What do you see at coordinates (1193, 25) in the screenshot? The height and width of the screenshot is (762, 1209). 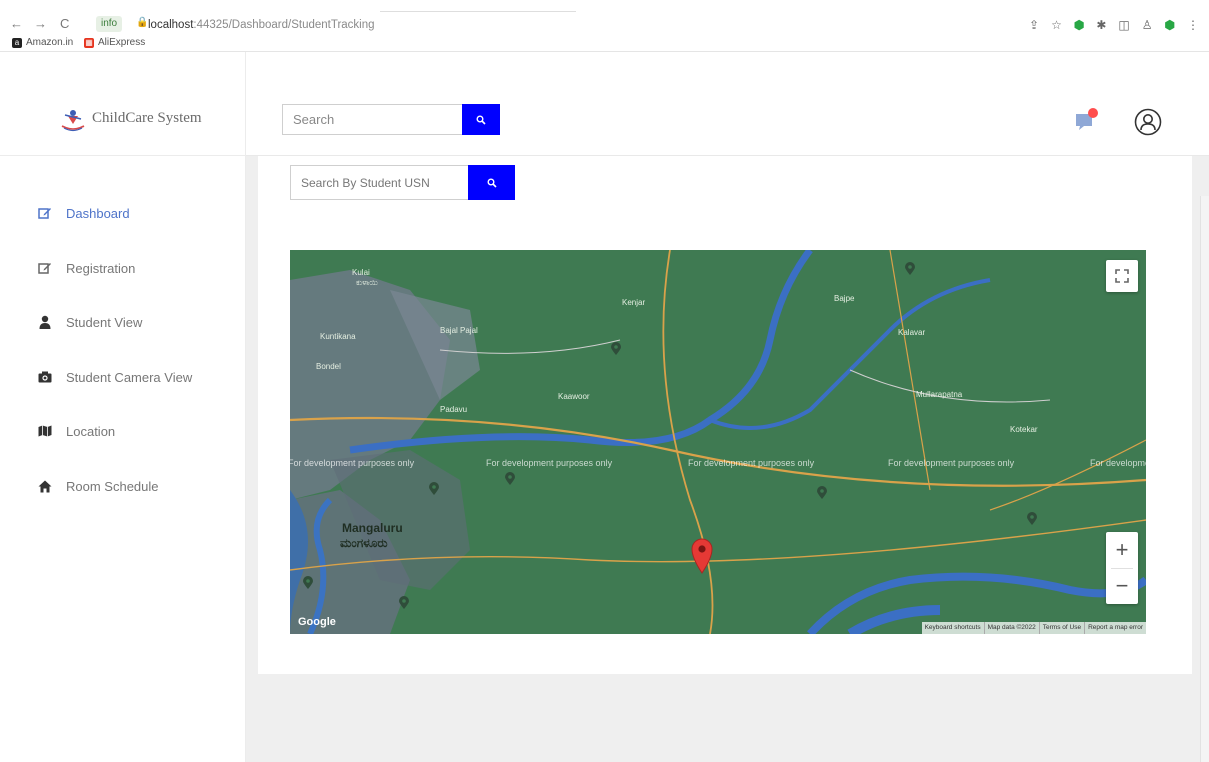 I see `menu-kebab-icon: ⋮` at bounding box center [1193, 25].